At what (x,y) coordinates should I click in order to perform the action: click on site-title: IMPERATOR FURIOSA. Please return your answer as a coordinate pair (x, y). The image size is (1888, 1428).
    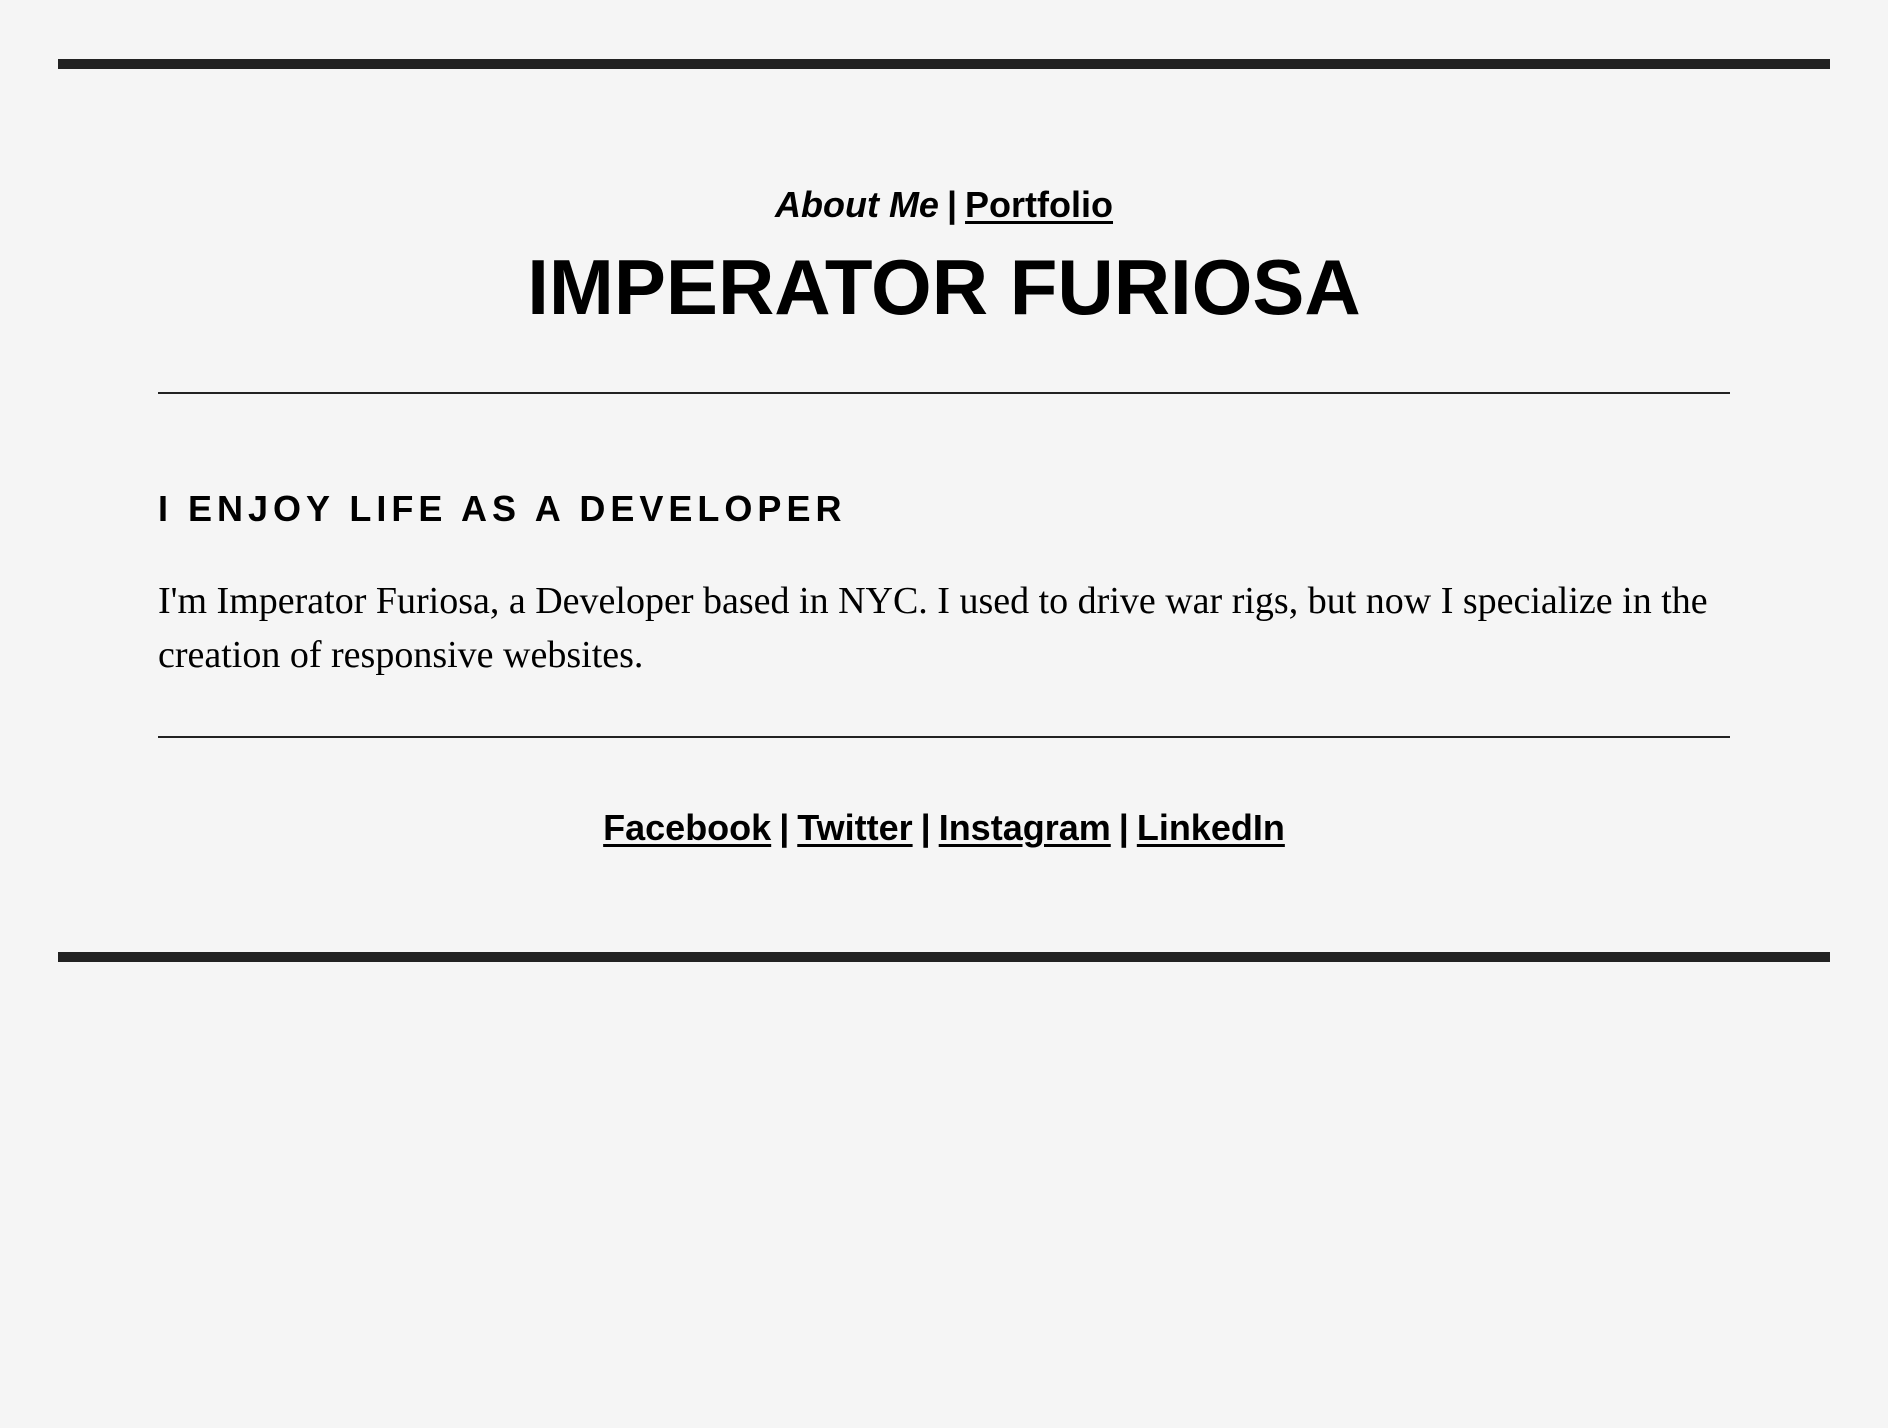
    Looking at the image, I should click on (944, 287).